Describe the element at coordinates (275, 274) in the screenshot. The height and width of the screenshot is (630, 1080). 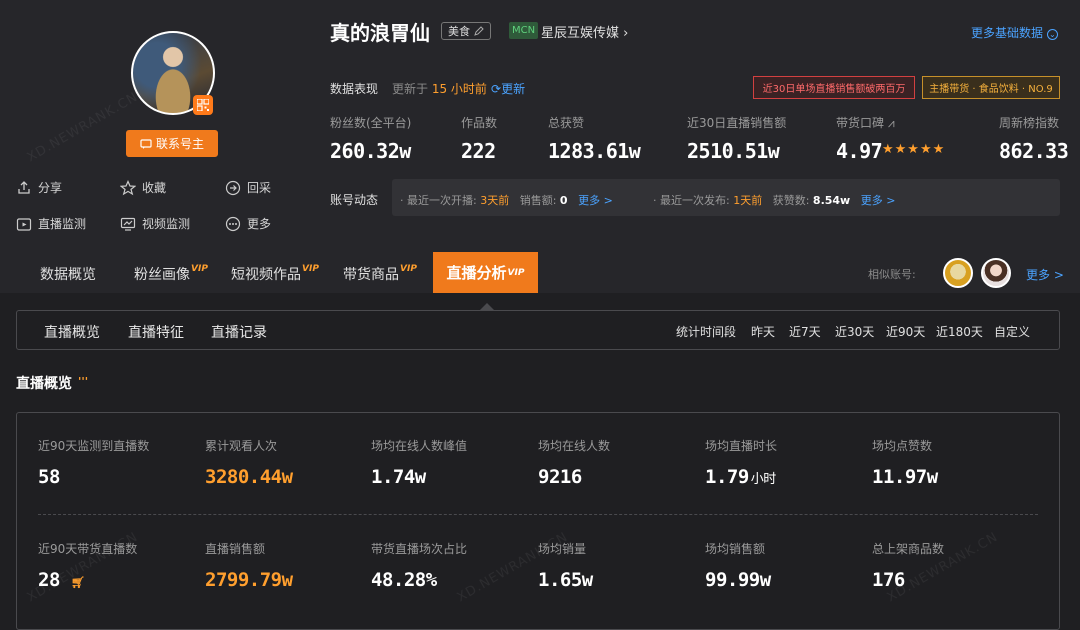
I see `tab-short-videos: 短视频作品 VIP` at that location.